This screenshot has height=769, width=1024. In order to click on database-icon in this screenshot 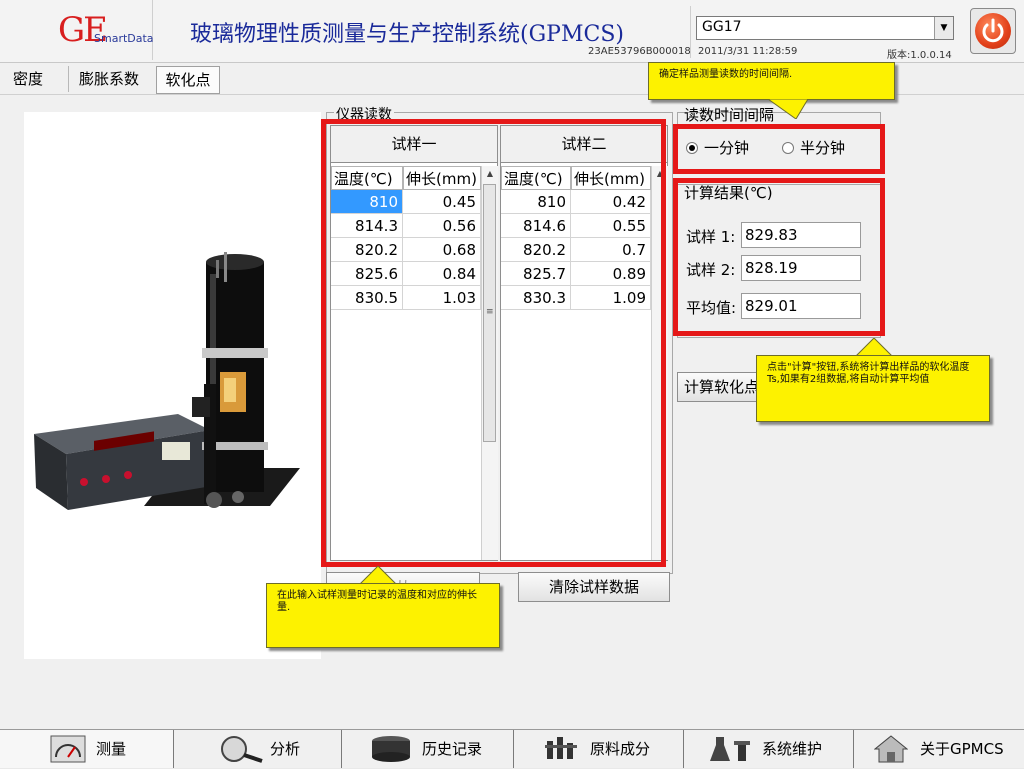, I will do `click(391, 749)`.